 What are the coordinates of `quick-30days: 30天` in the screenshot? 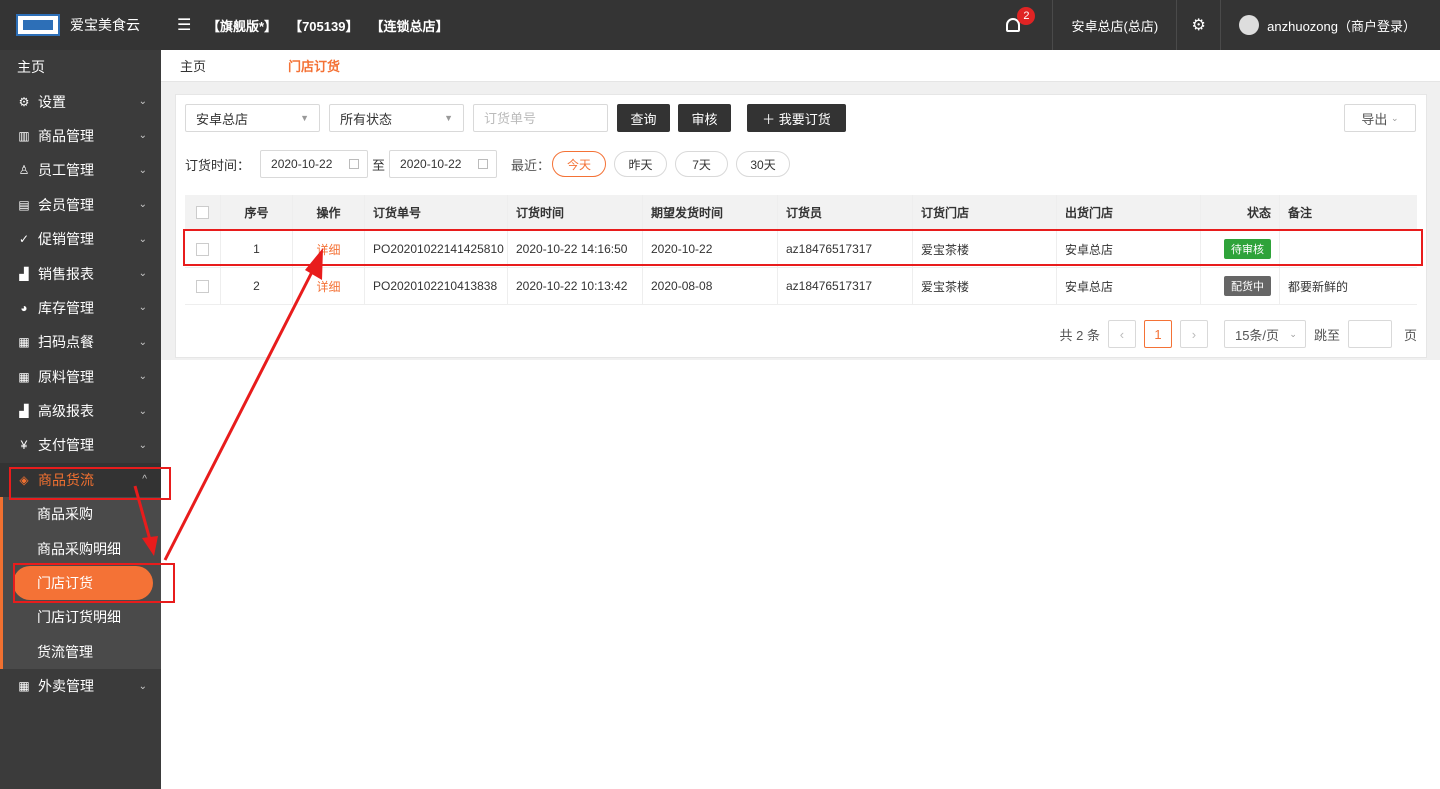 It's located at (763, 164).